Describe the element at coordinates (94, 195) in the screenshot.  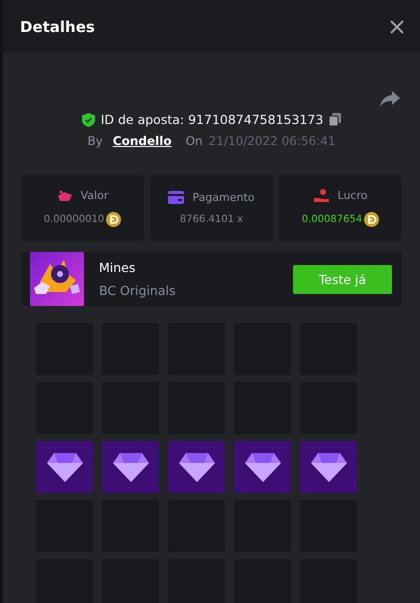
I see `stat-label: Valor` at that location.